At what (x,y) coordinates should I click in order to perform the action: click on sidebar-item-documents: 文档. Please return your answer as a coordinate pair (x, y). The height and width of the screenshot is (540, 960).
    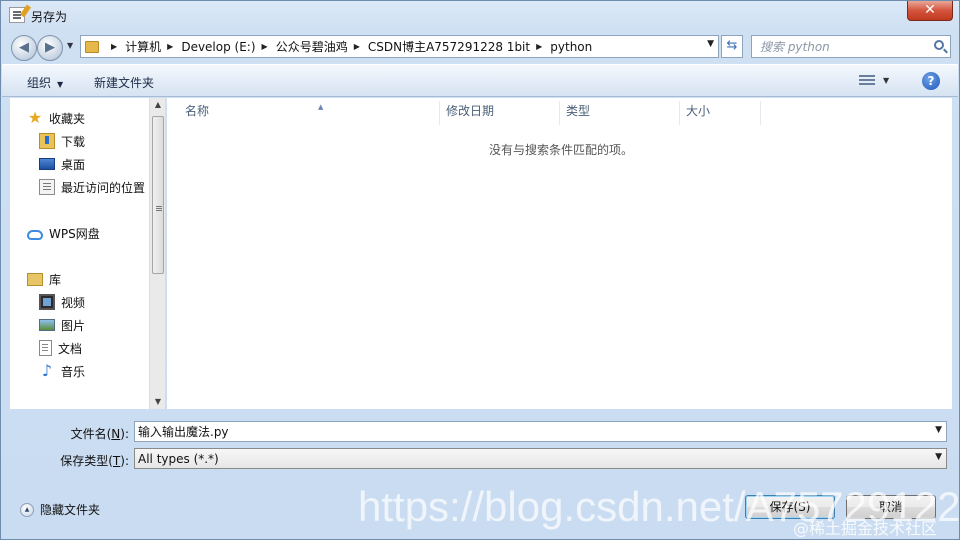
    Looking at the image, I should click on (60, 348).